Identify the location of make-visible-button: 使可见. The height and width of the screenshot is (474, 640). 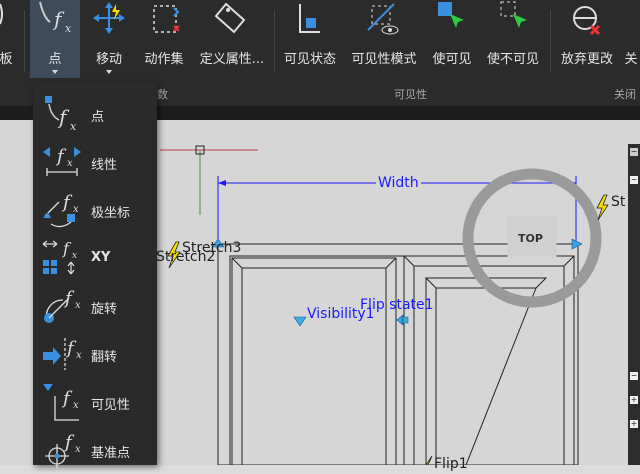
(452, 39).